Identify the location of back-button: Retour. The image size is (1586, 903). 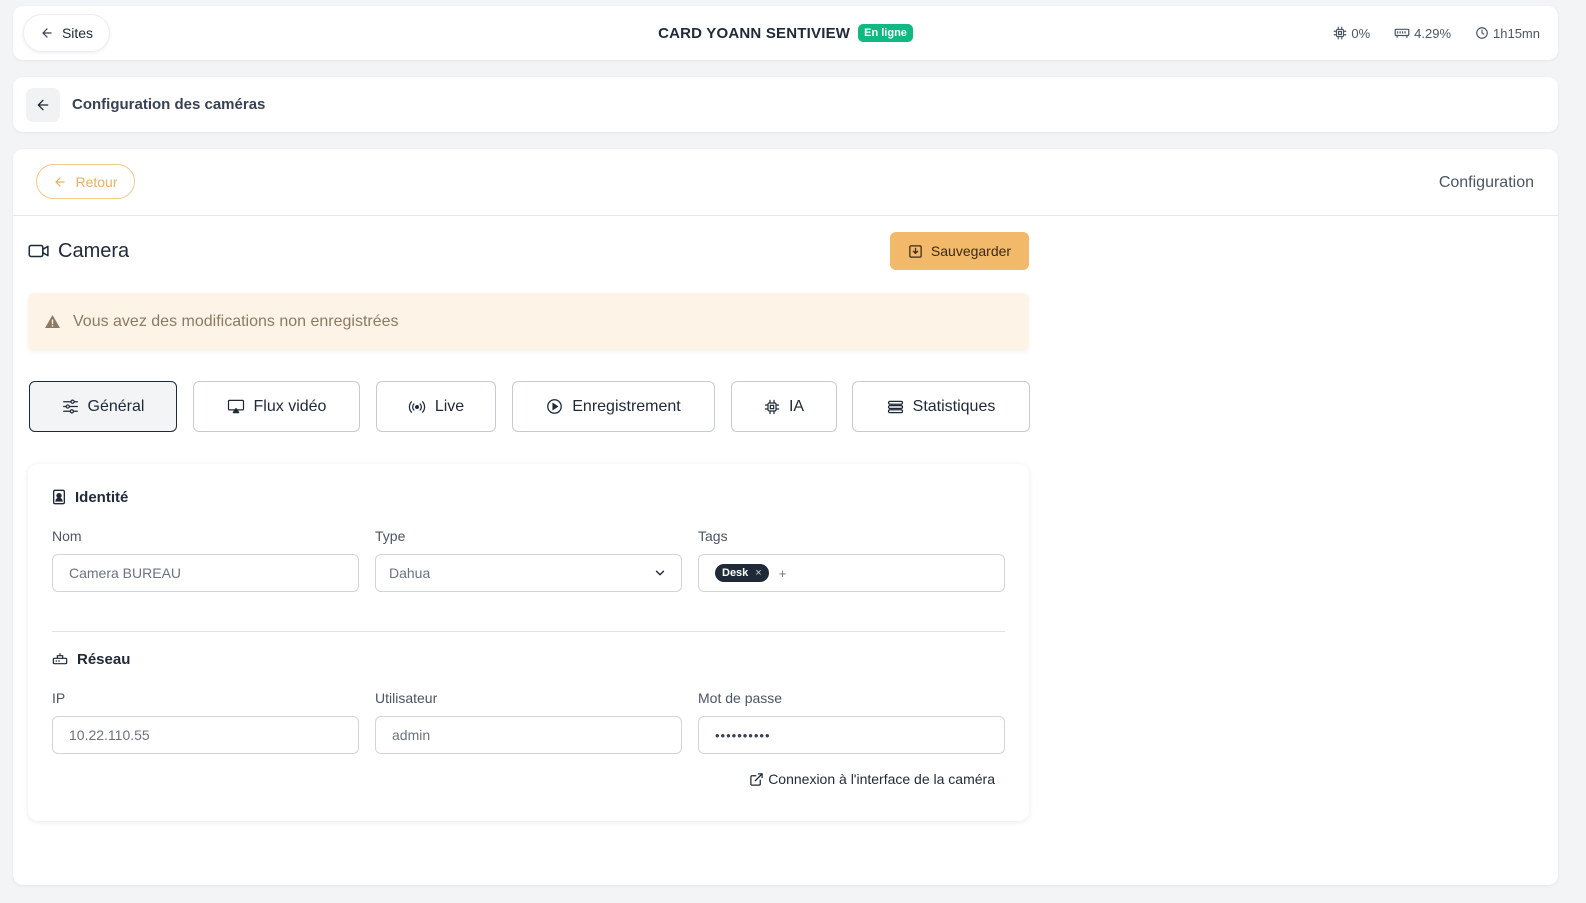
(85, 181).